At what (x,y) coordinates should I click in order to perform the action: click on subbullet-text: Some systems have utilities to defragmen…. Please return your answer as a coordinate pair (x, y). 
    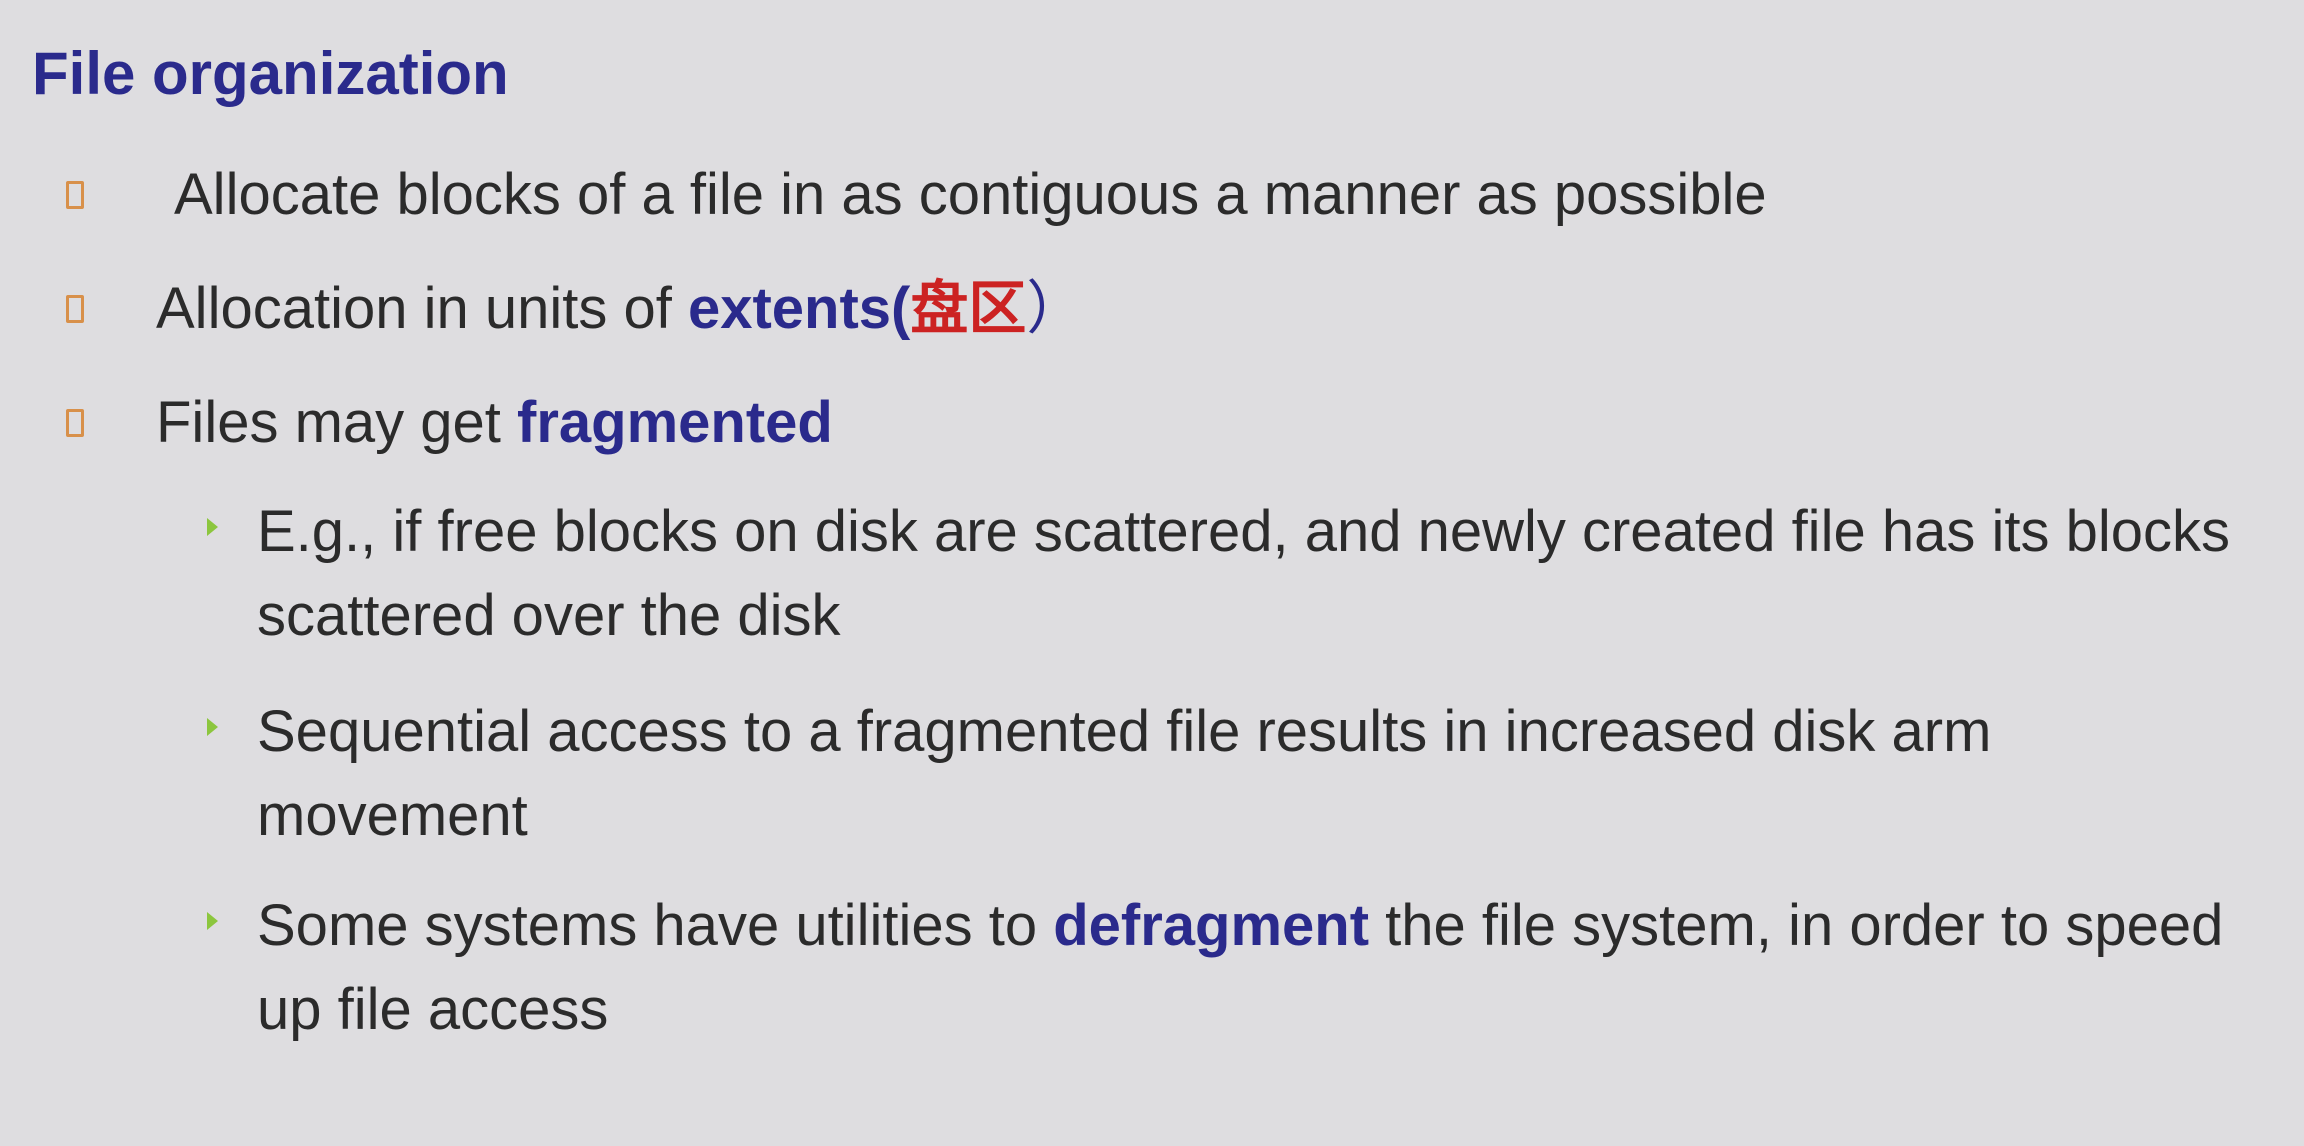
    Looking at the image, I should click on (1252, 968).